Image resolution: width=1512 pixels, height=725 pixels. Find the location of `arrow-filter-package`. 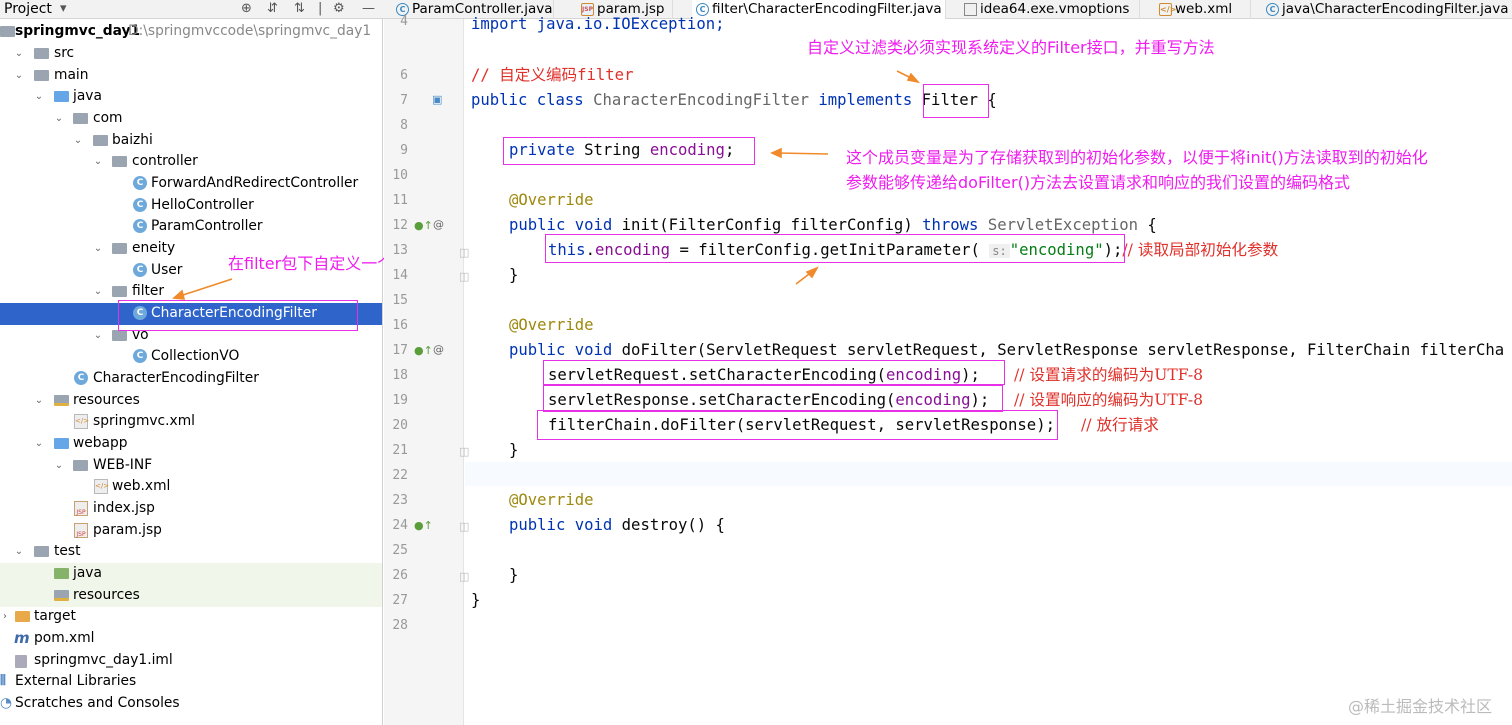

arrow-filter-package is located at coordinates (206, 287).